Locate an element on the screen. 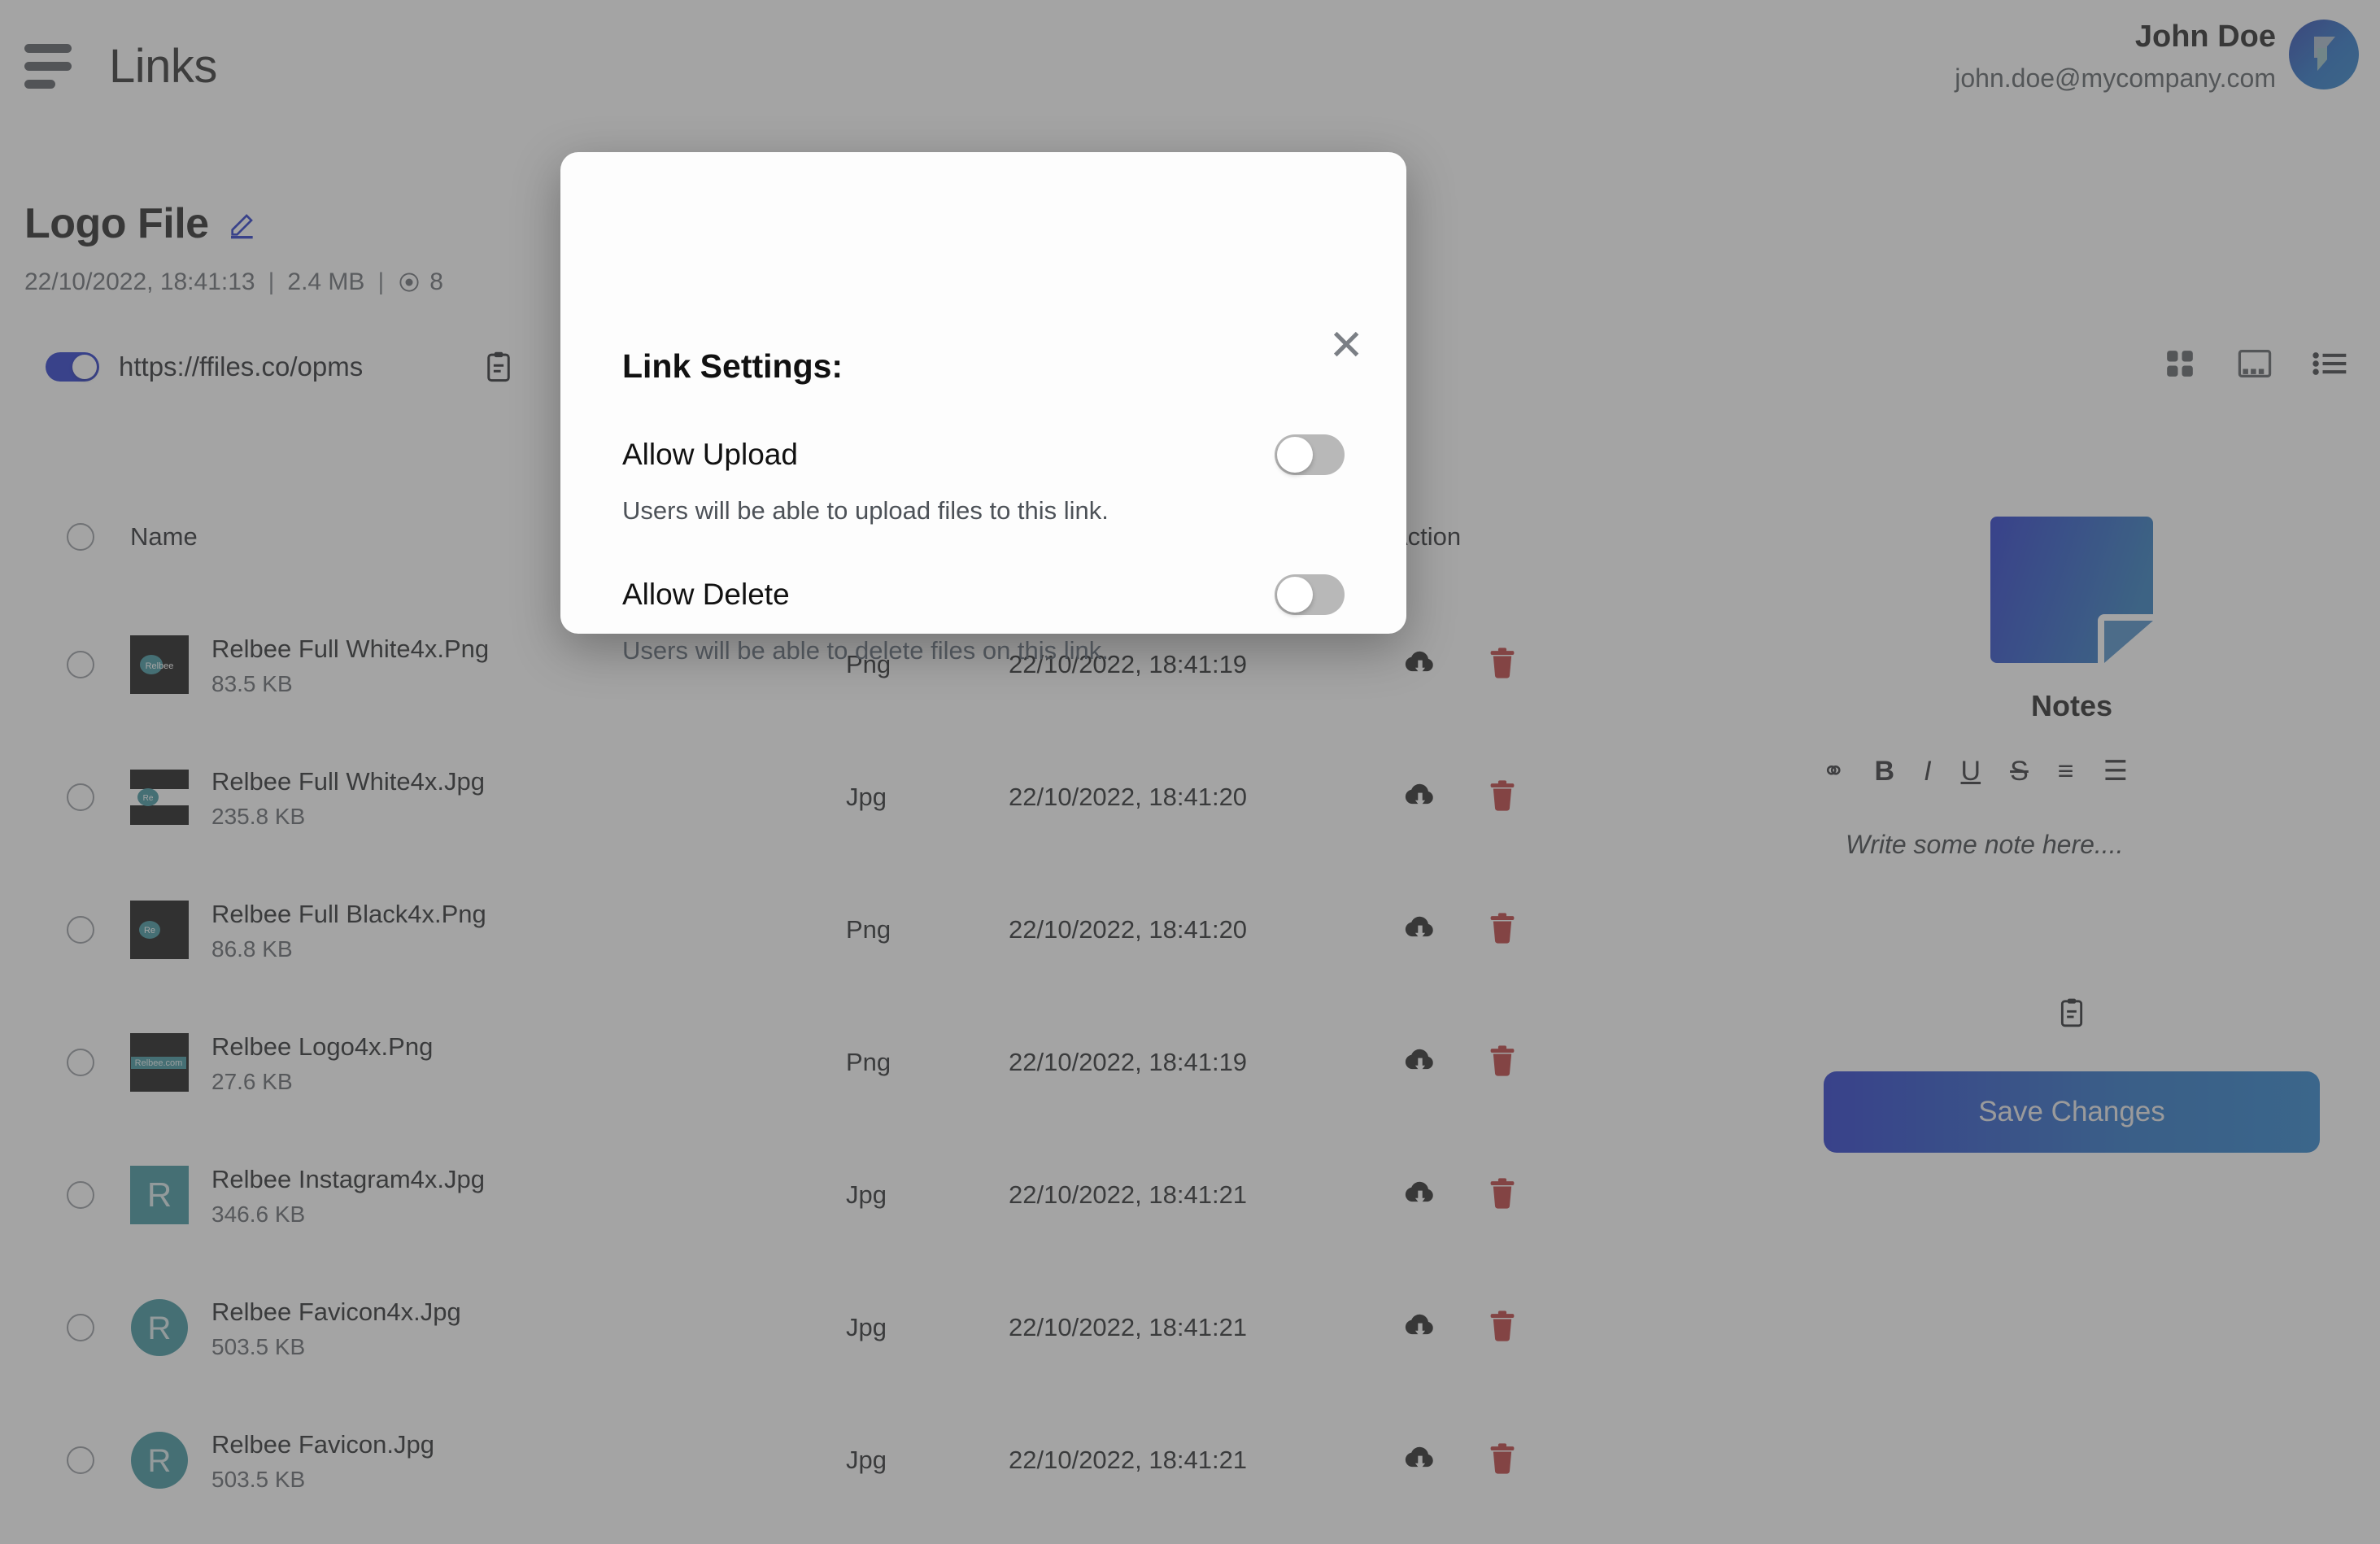  allow-delete-toggle is located at coordinates (1310, 594).